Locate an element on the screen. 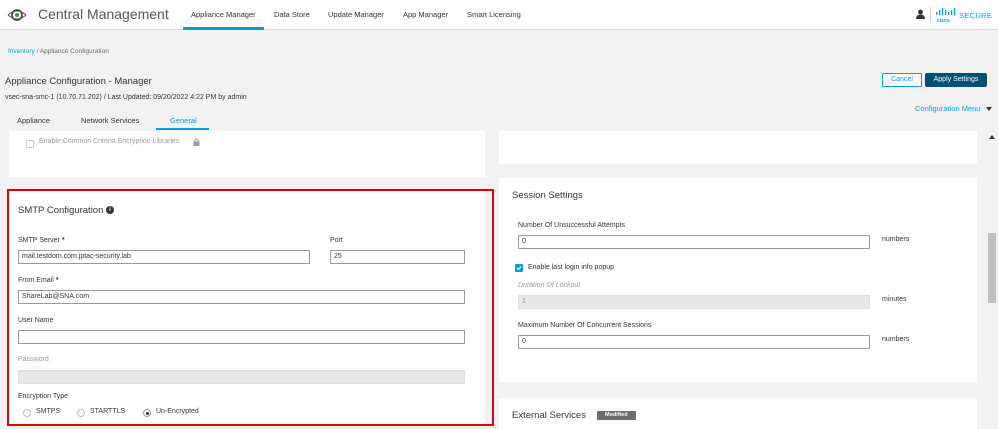  unsuccessful-attempts-input: 0 is located at coordinates (694, 242).